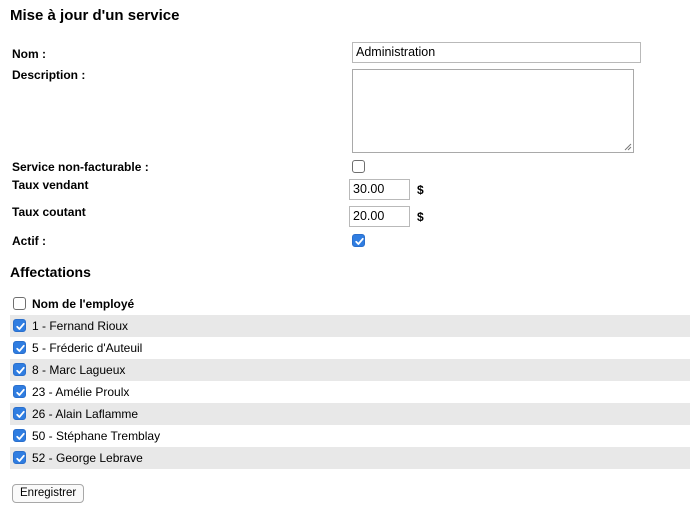  What do you see at coordinates (350, 458) in the screenshot?
I see `employee-row: 52 - George Lebrave` at bounding box center [350, 458].